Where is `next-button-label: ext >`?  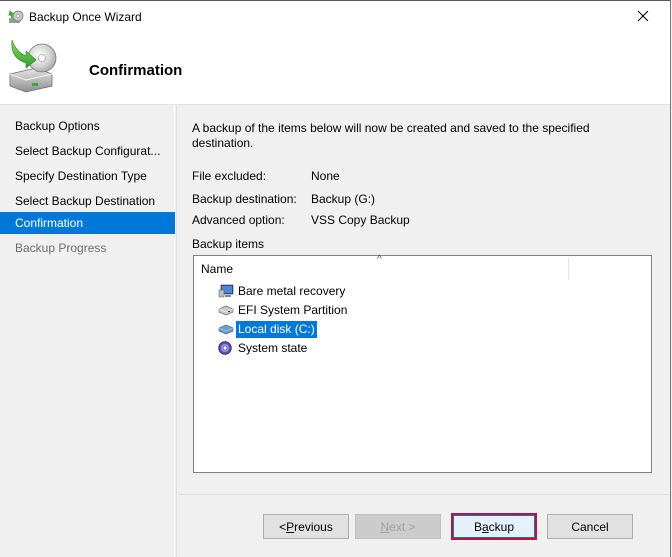
next-button-label: ext > is located at coordinates (402, 526).